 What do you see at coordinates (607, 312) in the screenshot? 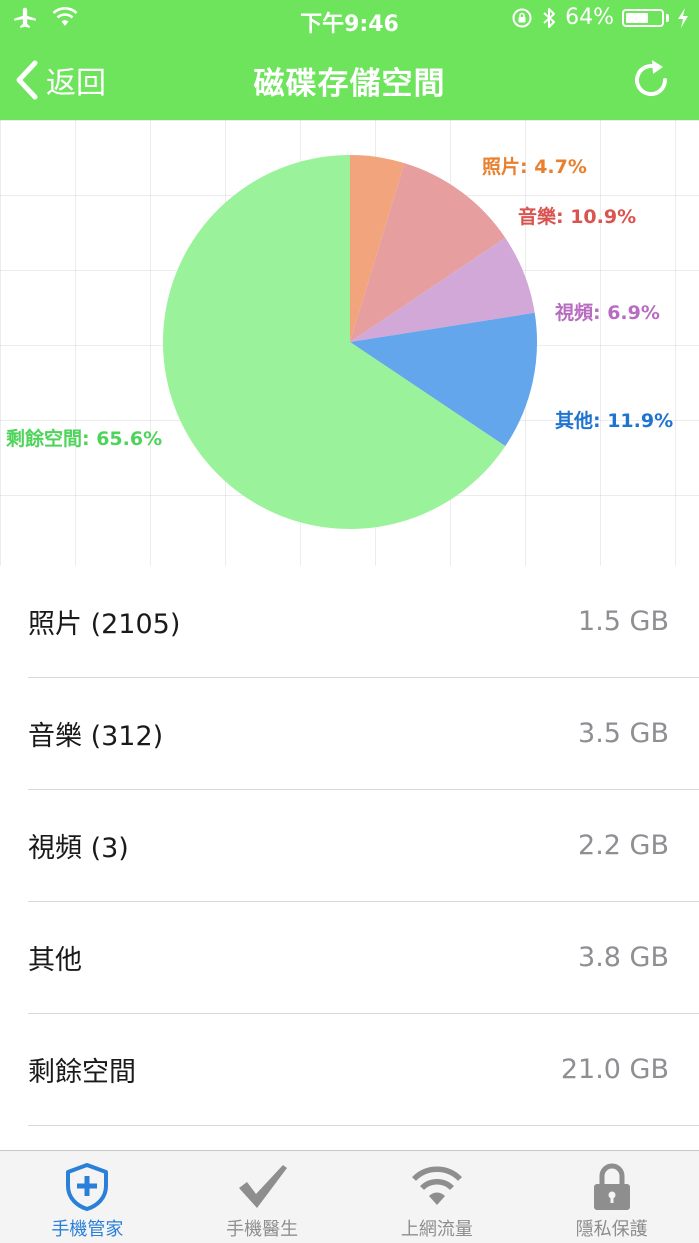
I see `pie-label-videos: 視頻: 6.9%` at bounding box center [607, 312].